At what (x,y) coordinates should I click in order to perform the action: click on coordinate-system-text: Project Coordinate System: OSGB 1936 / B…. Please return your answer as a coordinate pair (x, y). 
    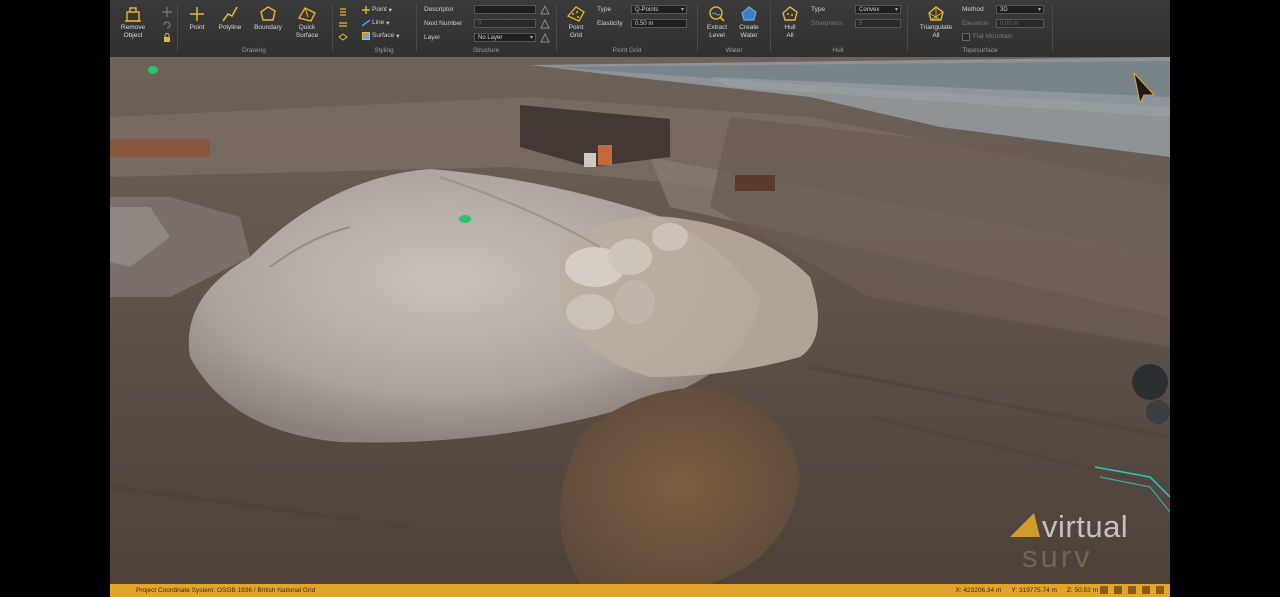
    Looking at the image, I should click on (226, 590).